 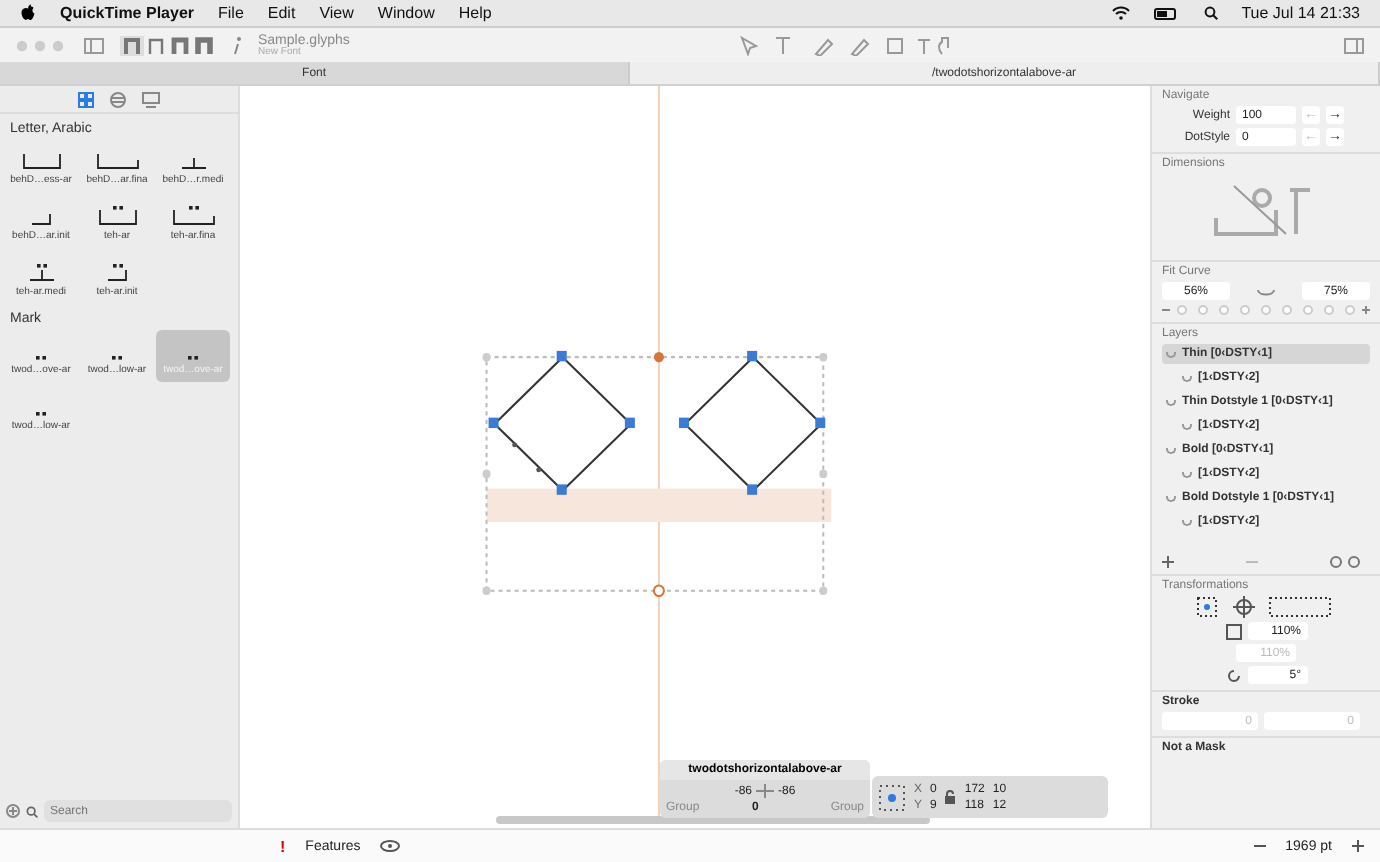 I want to click on curve-icon, so click(x=1266, y=291).